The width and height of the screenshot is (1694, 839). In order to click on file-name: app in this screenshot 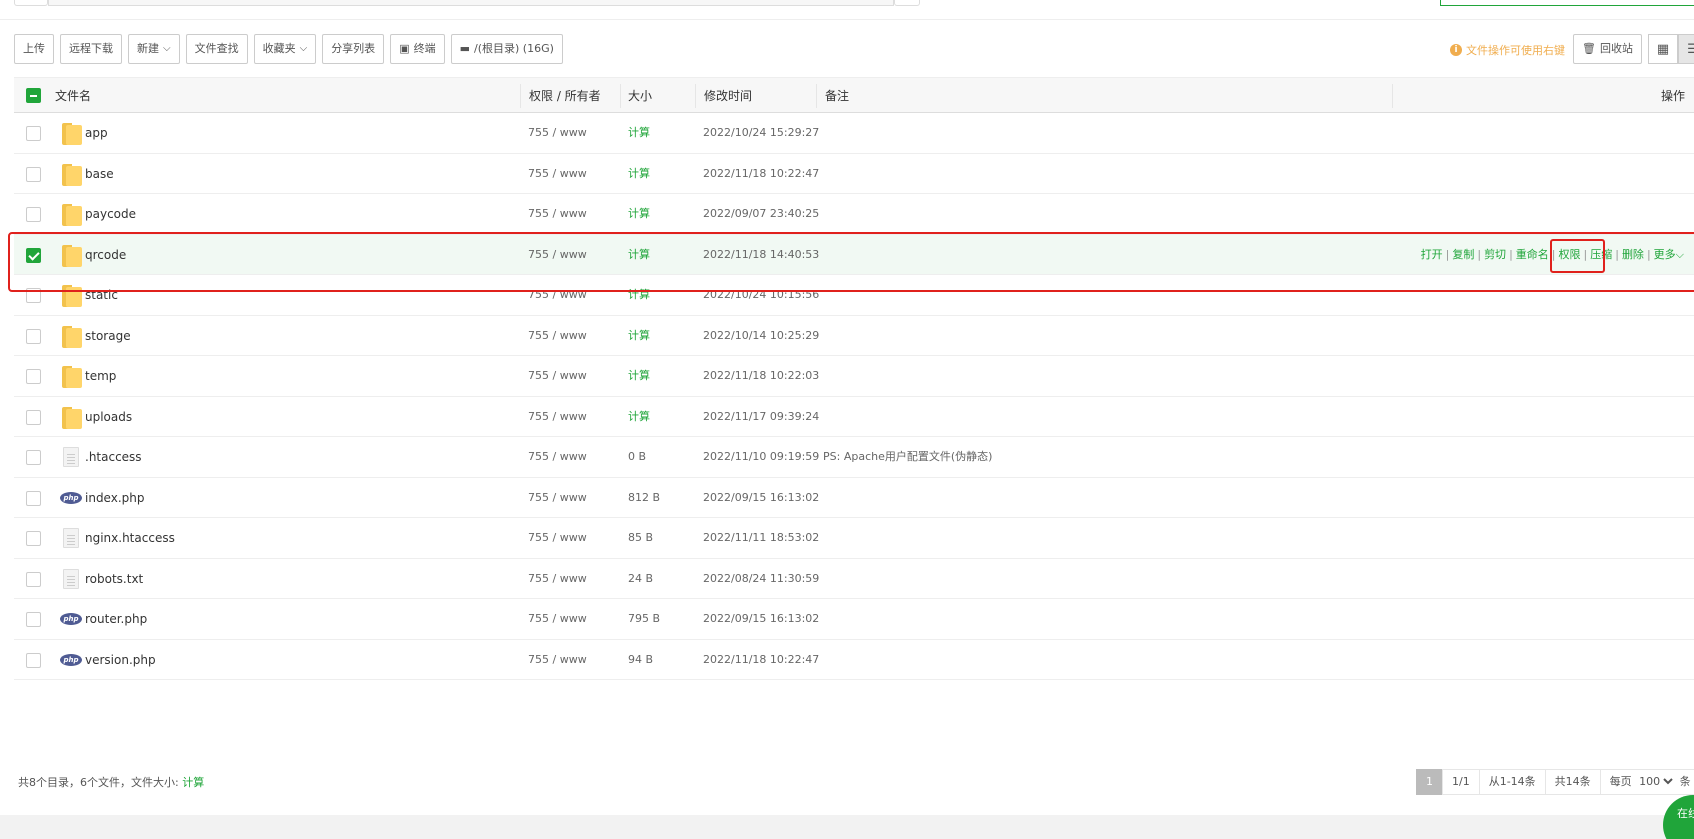, I will do `click(96, 133)`.